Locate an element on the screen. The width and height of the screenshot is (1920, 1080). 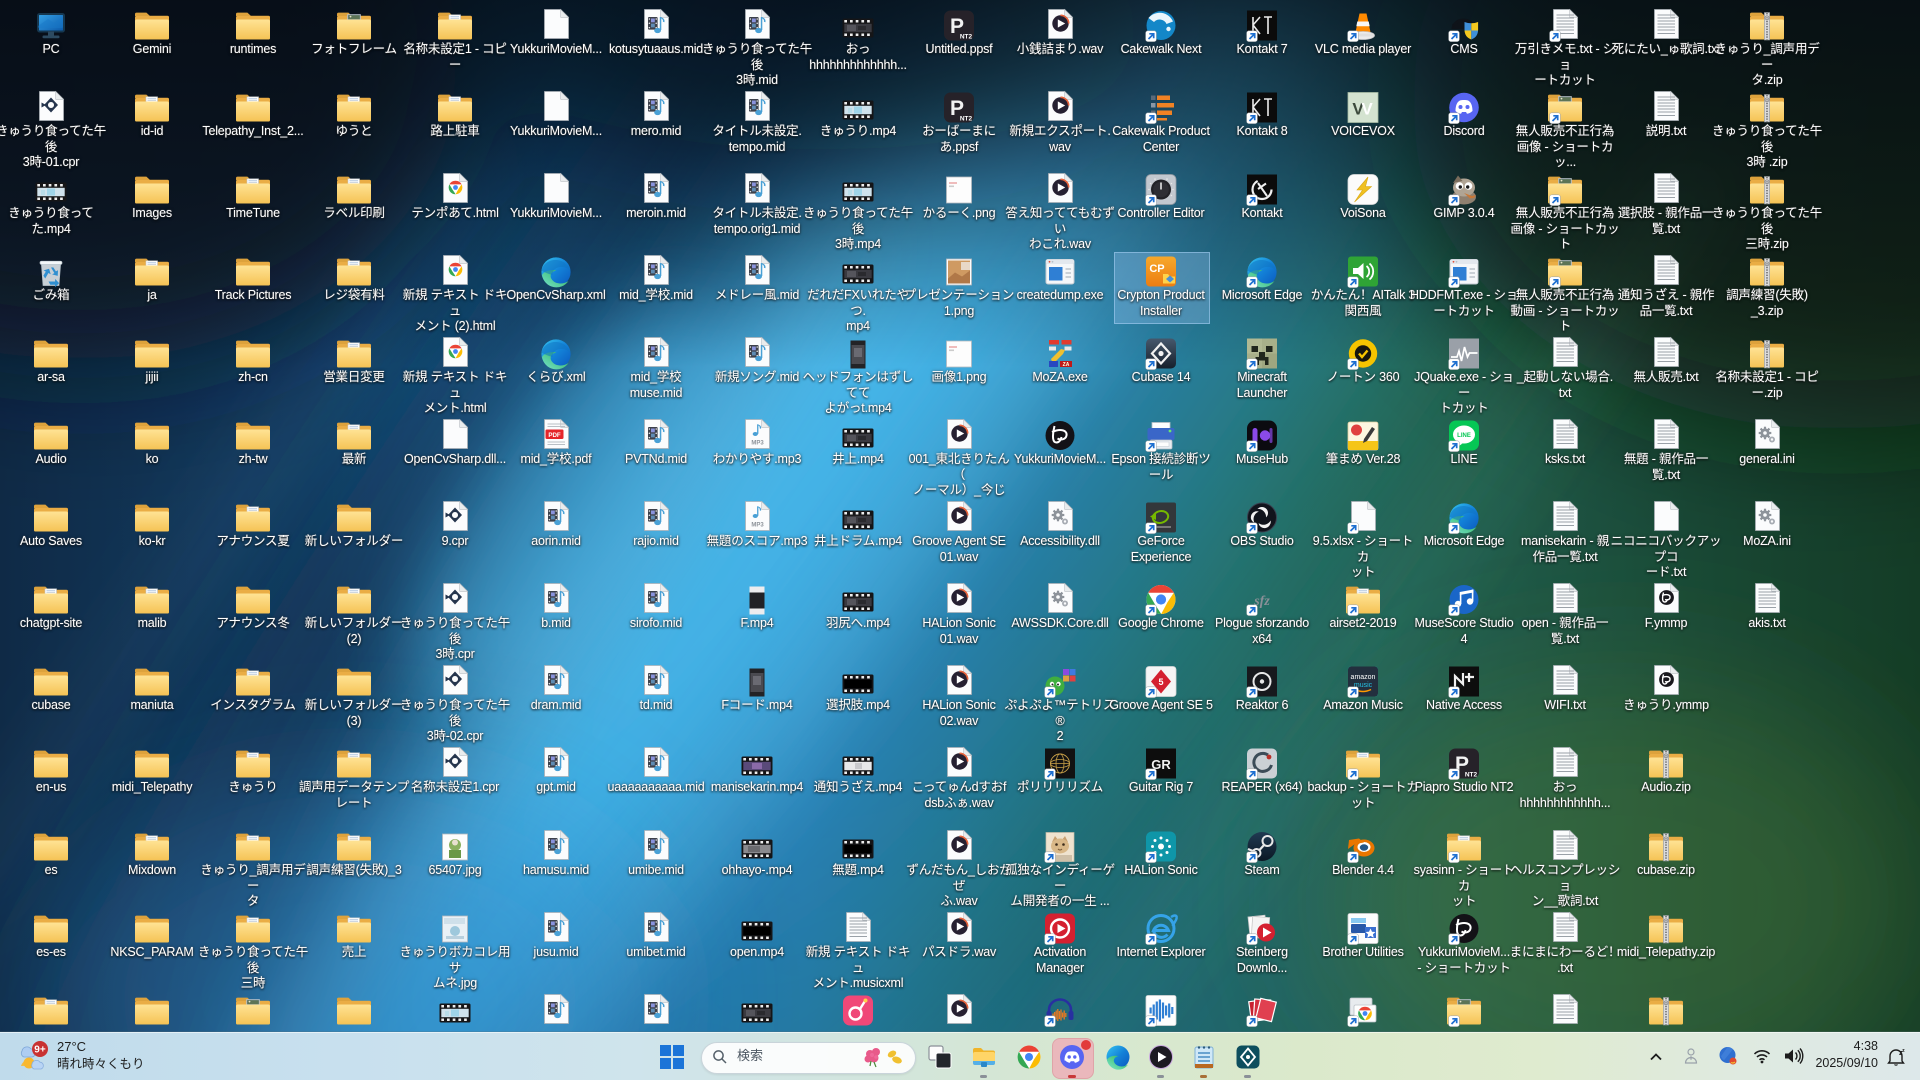
svg-text: z is located at coordinates (1903, 1051).